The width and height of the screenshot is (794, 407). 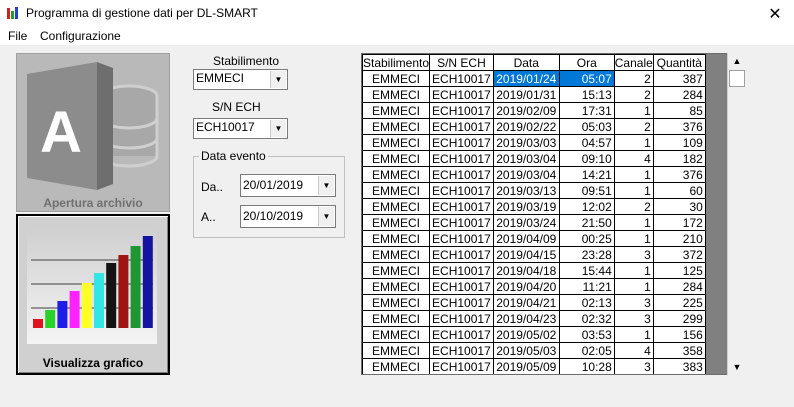 What do you see at coordinates (586, 302) in the screenshot?
I see `table-cell: 02:13` at bounding box center [586, 302].